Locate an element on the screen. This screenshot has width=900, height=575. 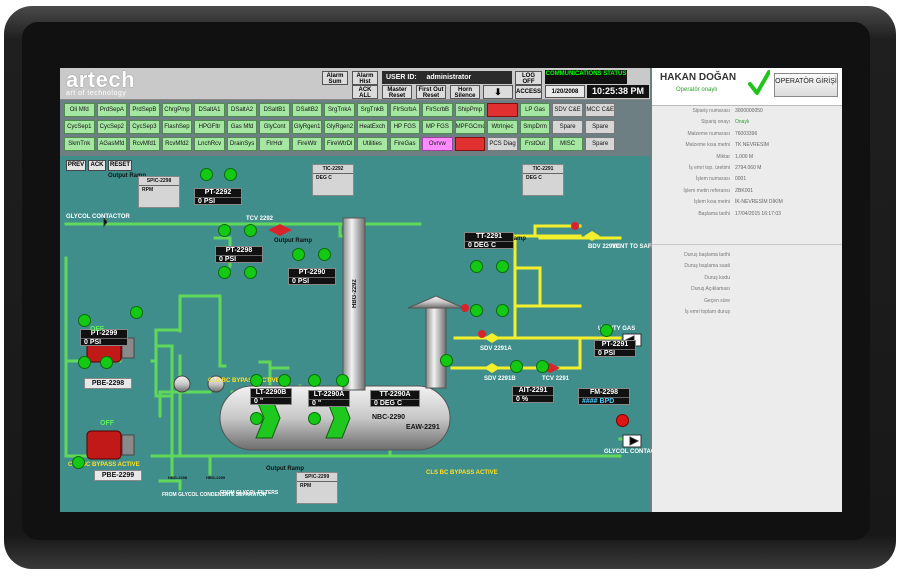
tic-2292-faceplate: TIC-2292 DEG C is located at coordinates (333, 180).